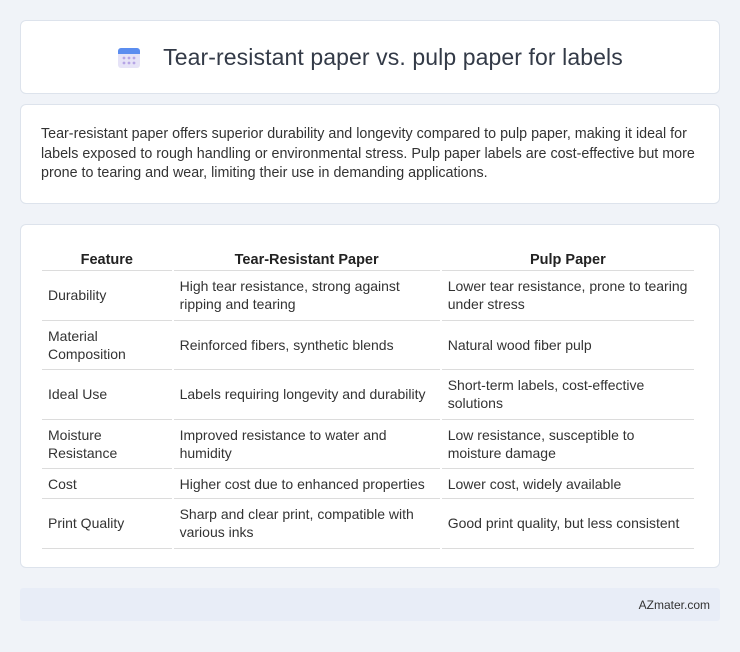 This screenshot has width=740, height=652. I want to click on row-feature: Ideal Use, so click(107, 395).